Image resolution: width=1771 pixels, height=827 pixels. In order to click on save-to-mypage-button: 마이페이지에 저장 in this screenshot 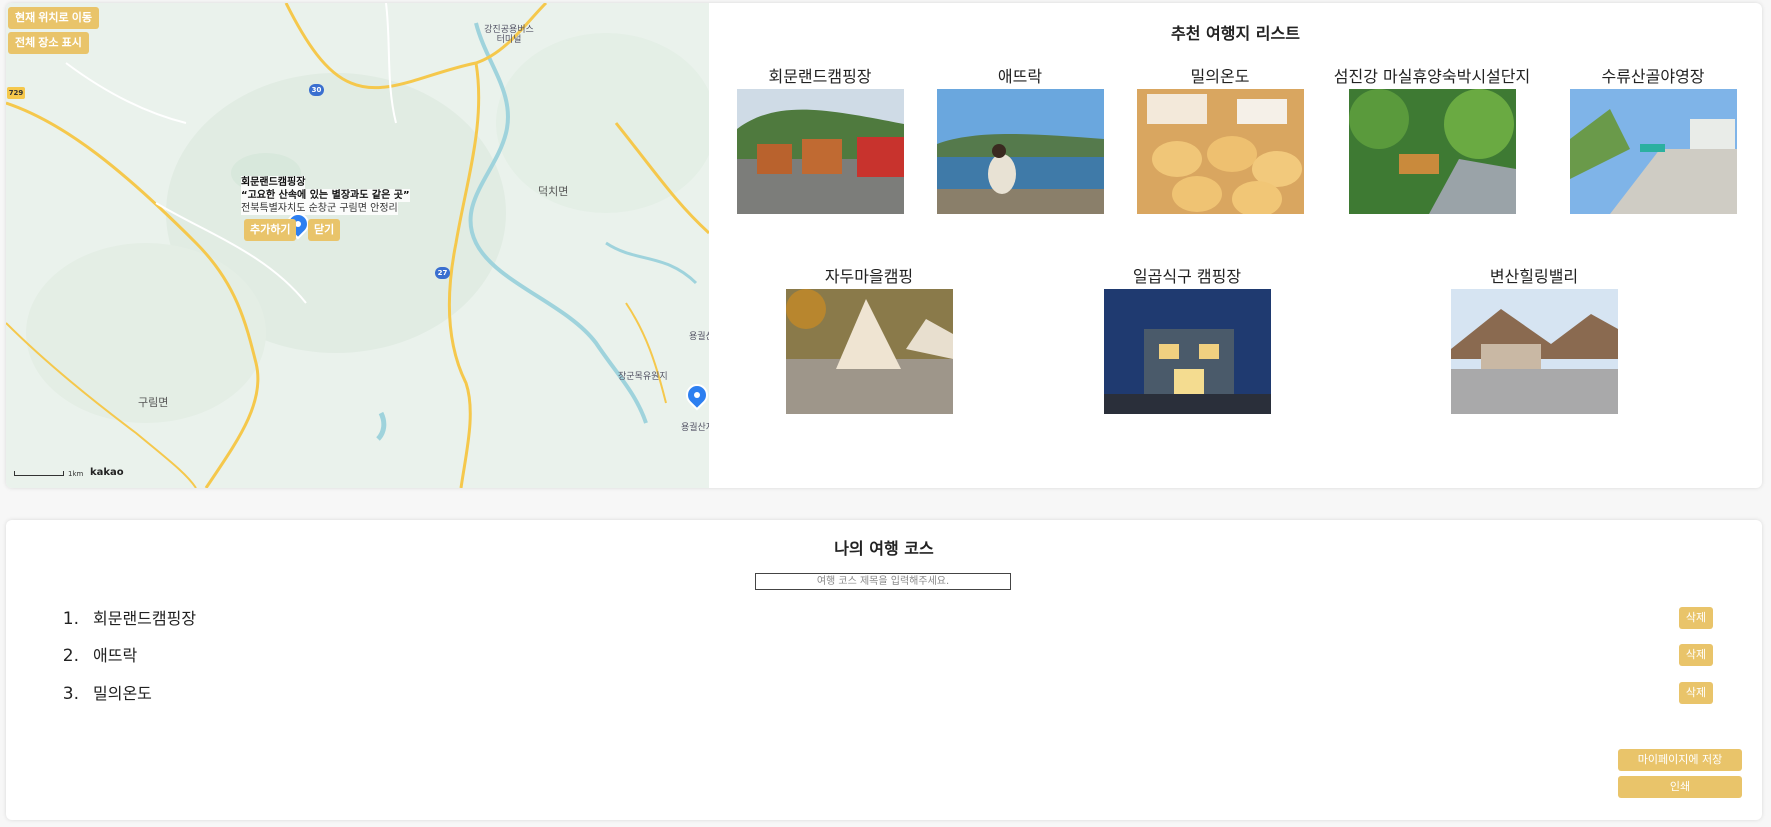, I will do `click(1680, 760)`.